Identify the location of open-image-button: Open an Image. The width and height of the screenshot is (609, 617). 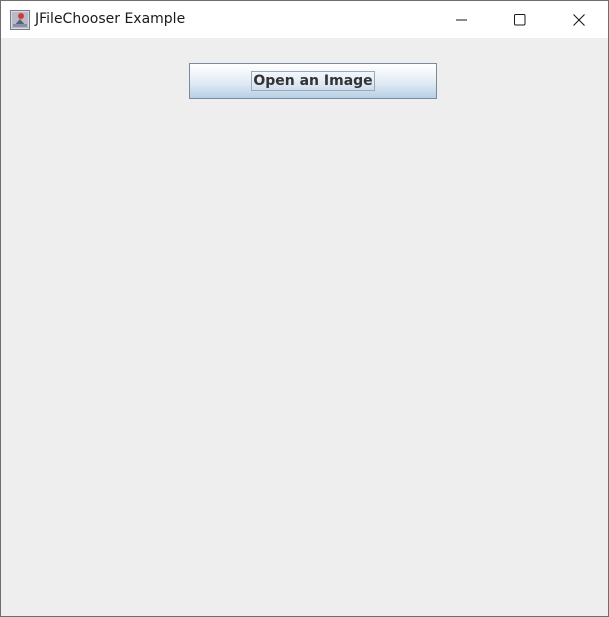
(313, 81).